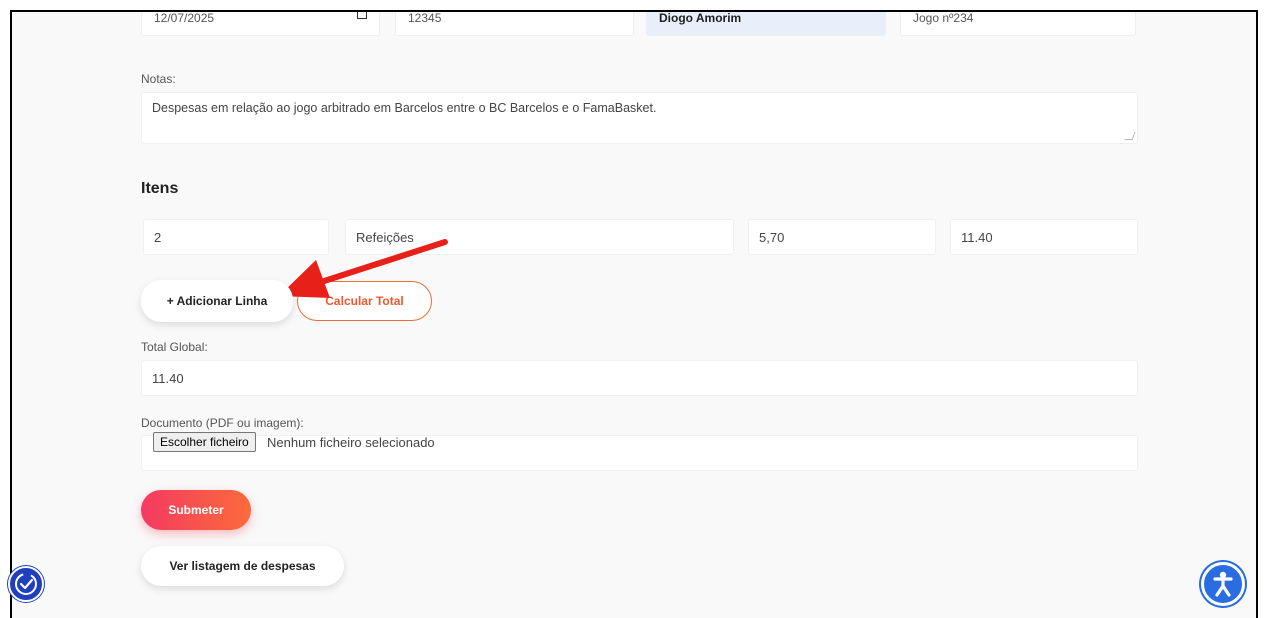 The height and width of the screenshot is (618, 1268). I want to click on name-field: Diogo Amorim, so click(766, 23).